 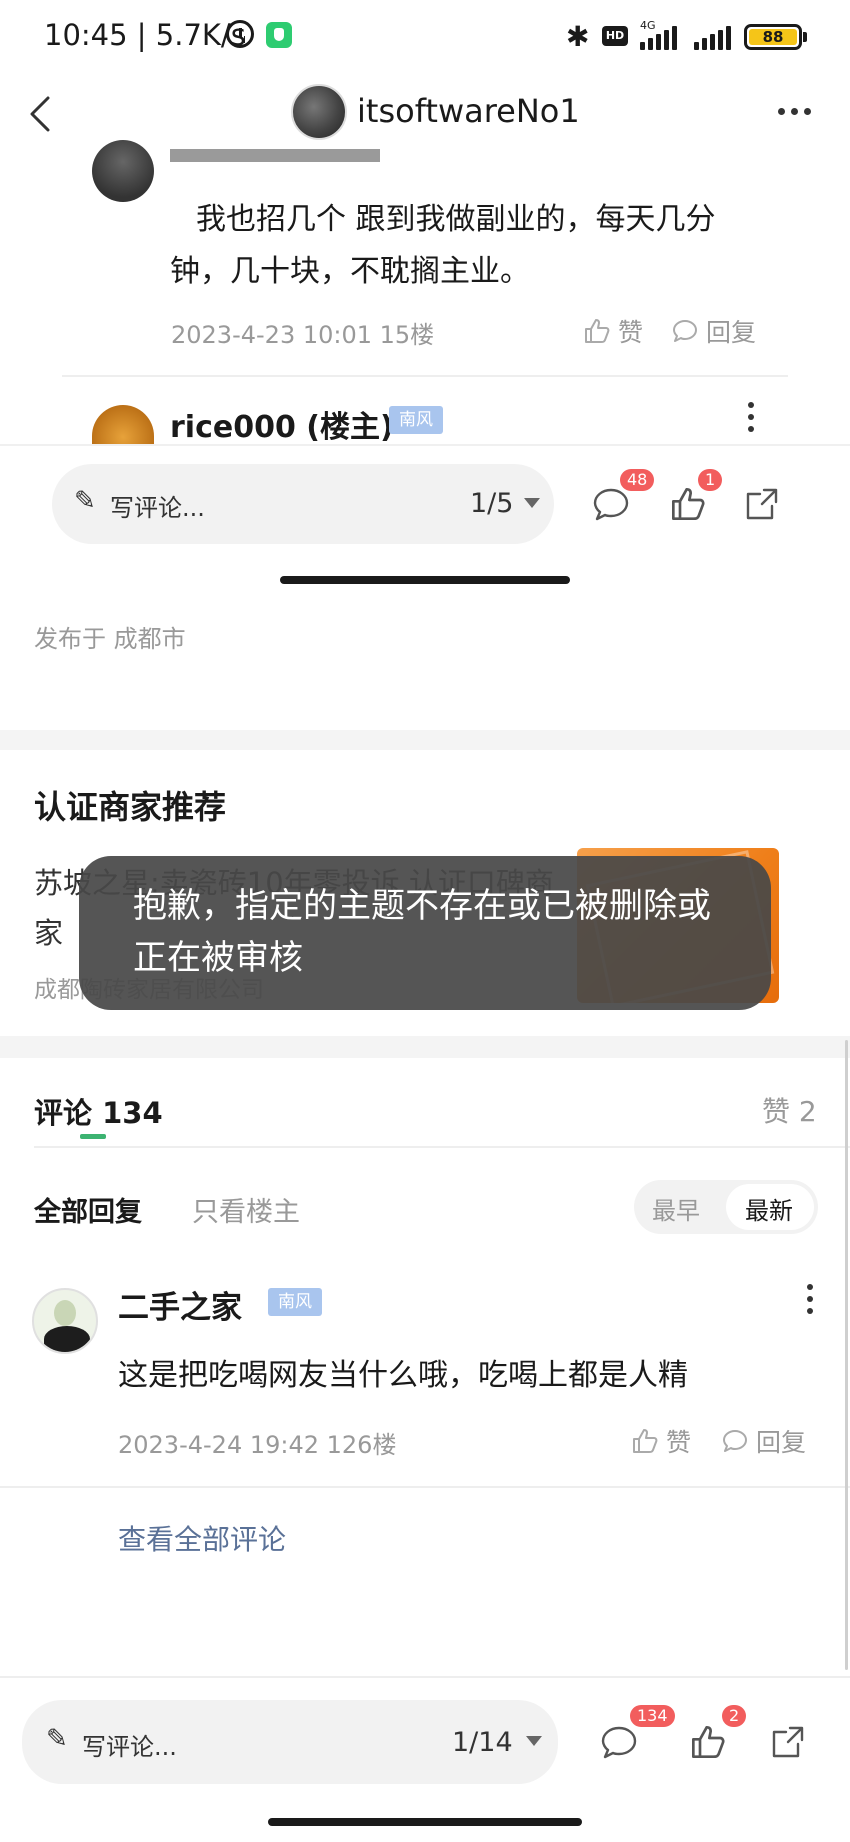 I want to click on comments-header-divider, so click(x=442, y=1147).